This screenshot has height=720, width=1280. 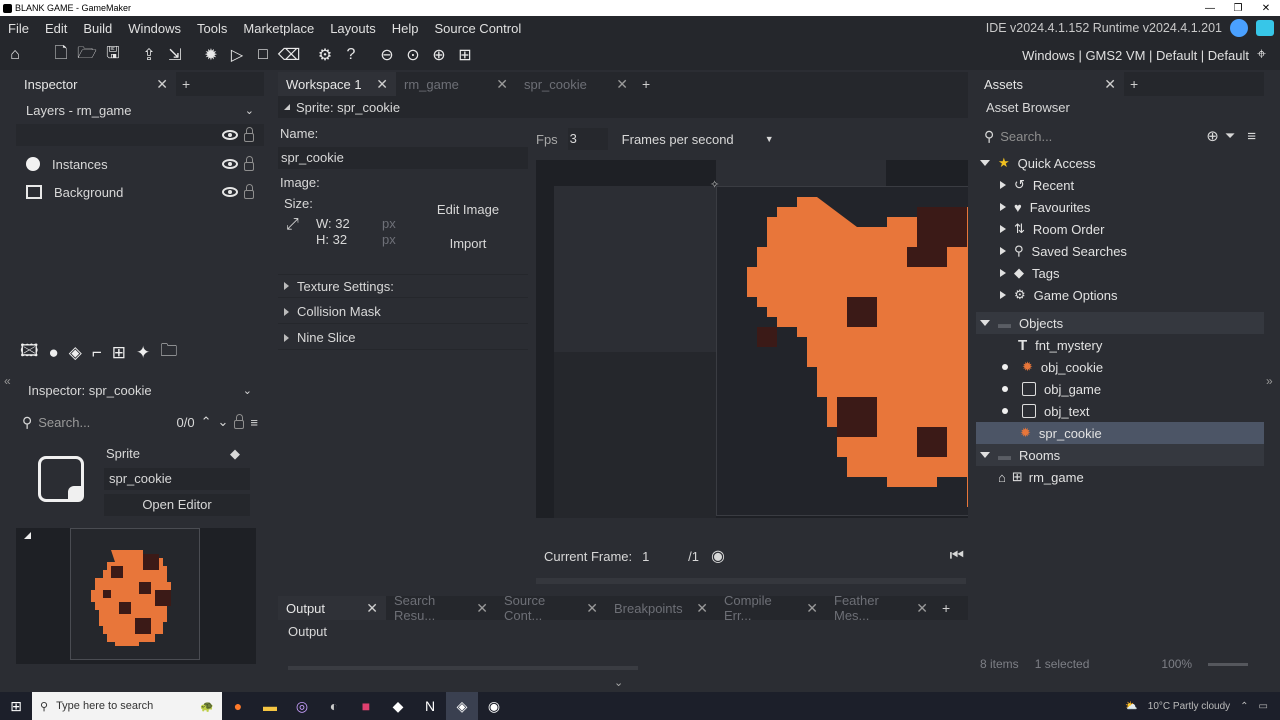 I want to click on add-asset-layer-icon: ⊞, so click(x=119, y=353).